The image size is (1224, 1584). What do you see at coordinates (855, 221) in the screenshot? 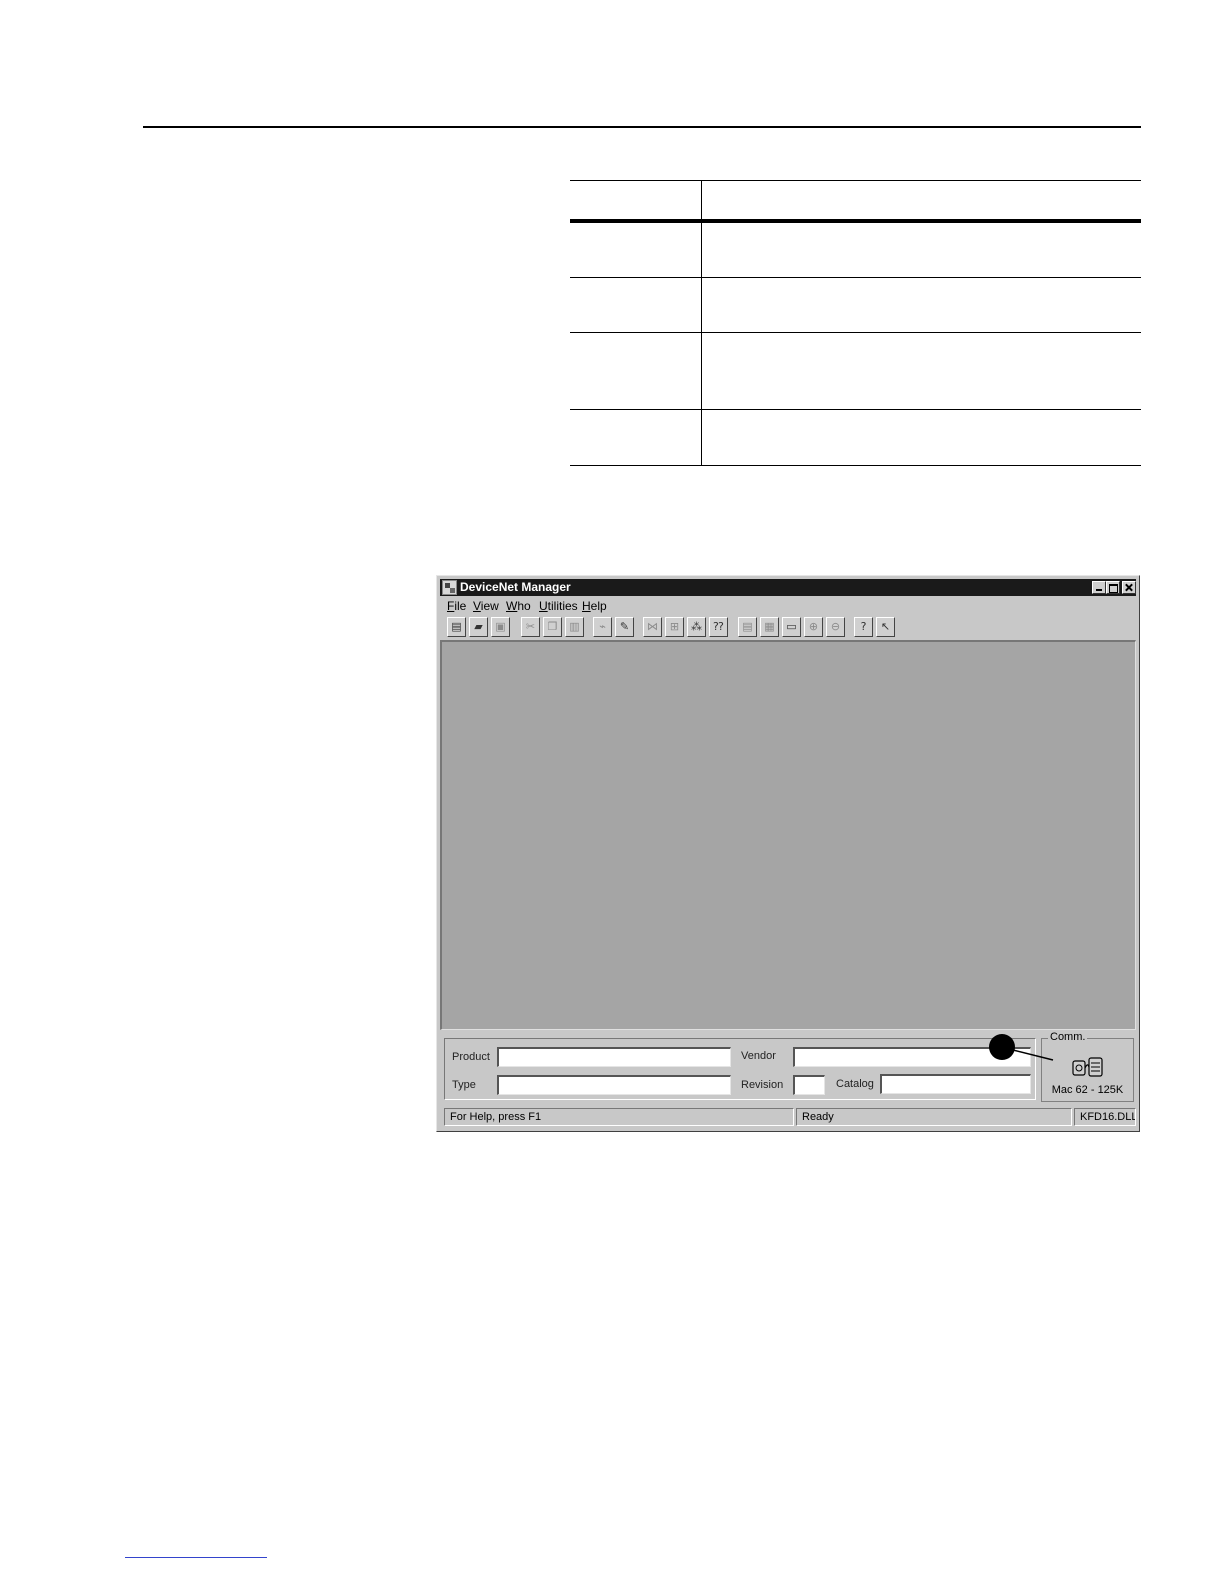
I see `table-header-rule` at bounding box center [855, 221].